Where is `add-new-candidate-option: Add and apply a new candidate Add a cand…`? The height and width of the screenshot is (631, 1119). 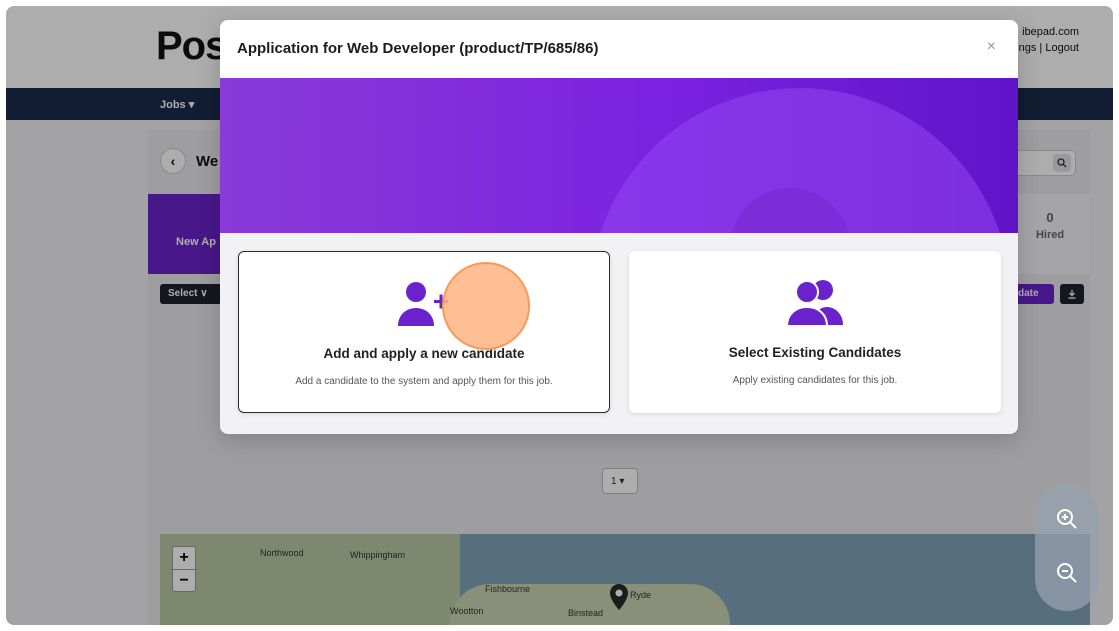
add-new-candidate-option: Add and apply a new candidate Add a cand… is located at coordinates (424, 332).